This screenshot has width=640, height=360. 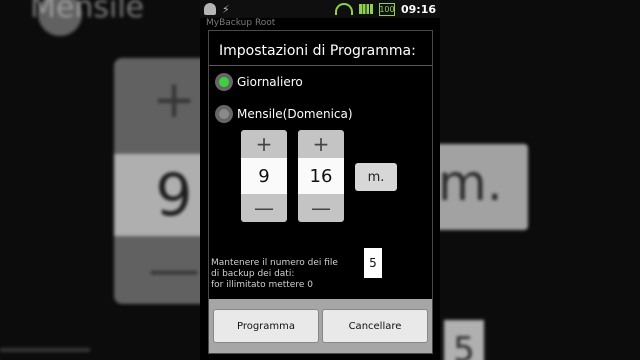 I want to click on battery-icon: 100, so click(x=386, y=9).